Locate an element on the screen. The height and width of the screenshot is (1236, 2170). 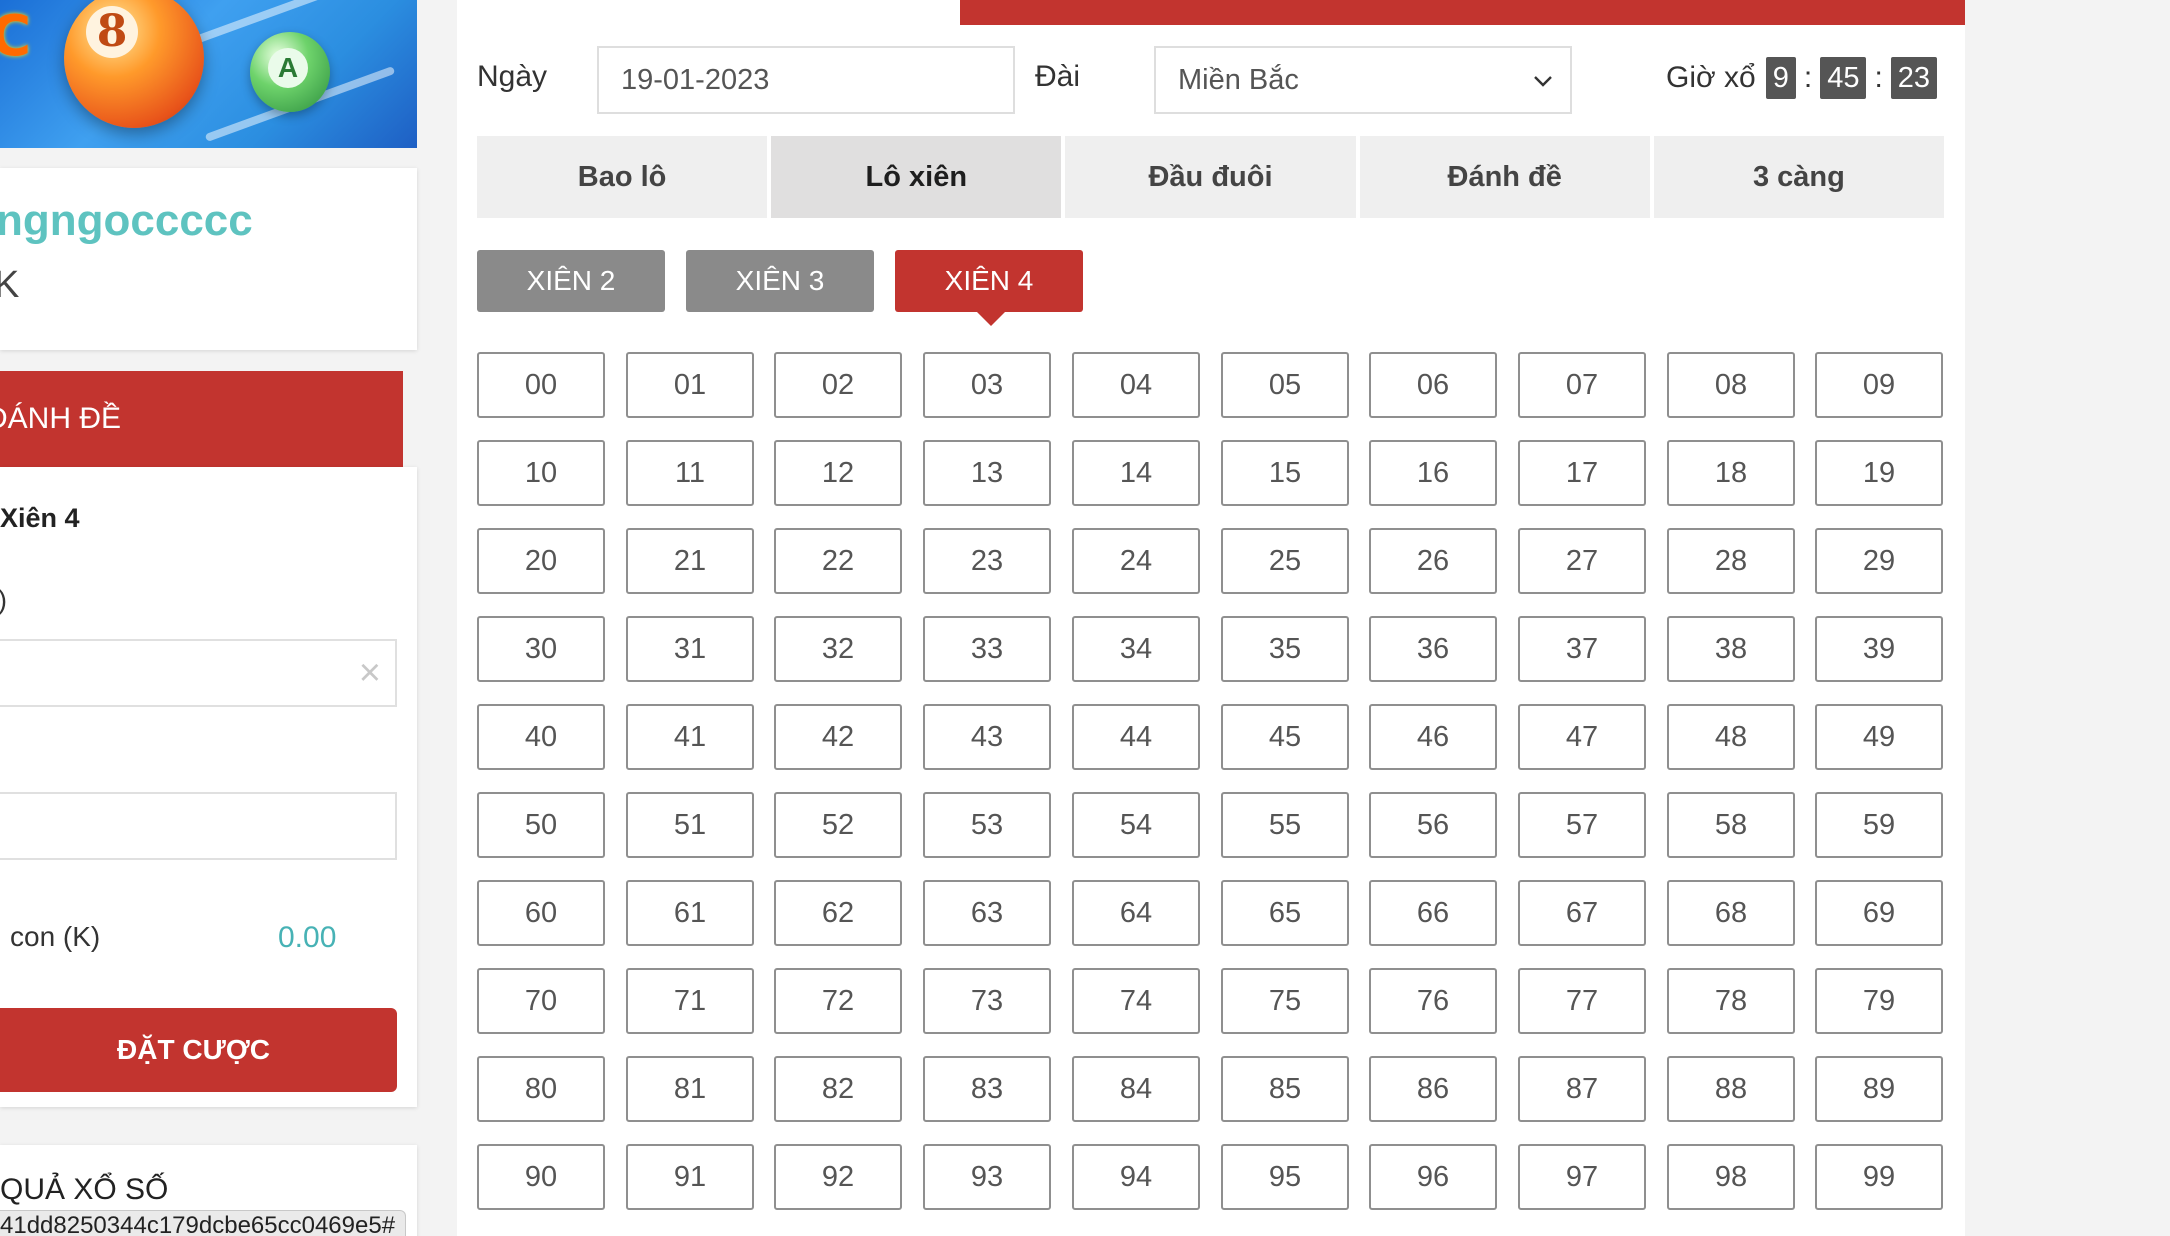
number-button: 74 is located at coordinates (1136, 1001).